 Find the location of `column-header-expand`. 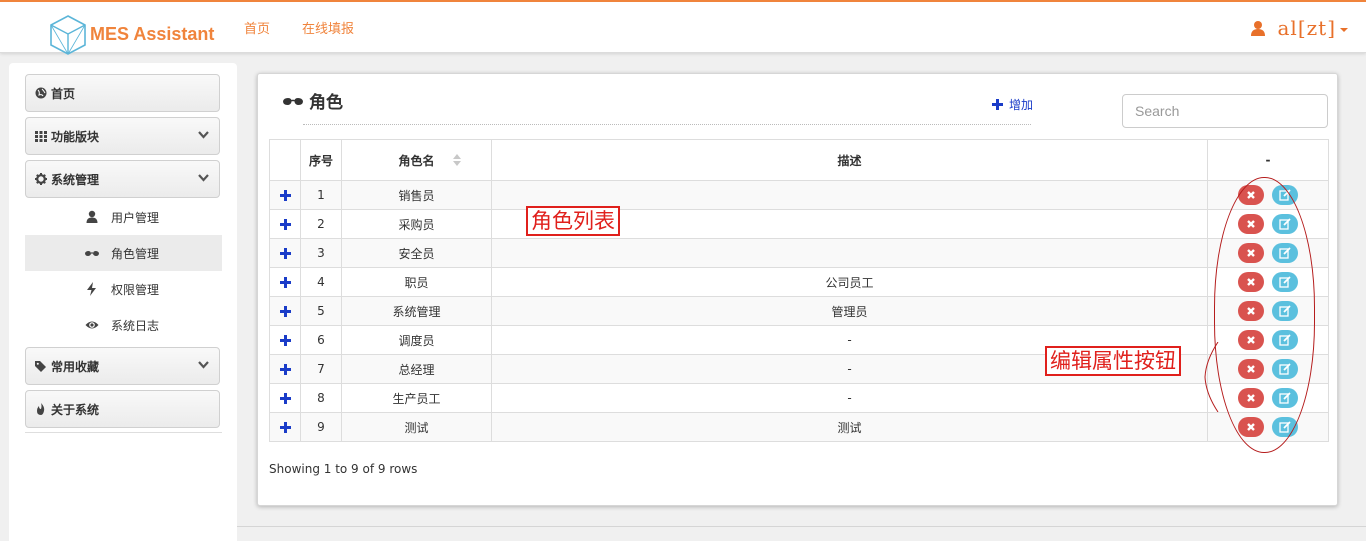

column-header-expand is located at coordinates (285, 160).